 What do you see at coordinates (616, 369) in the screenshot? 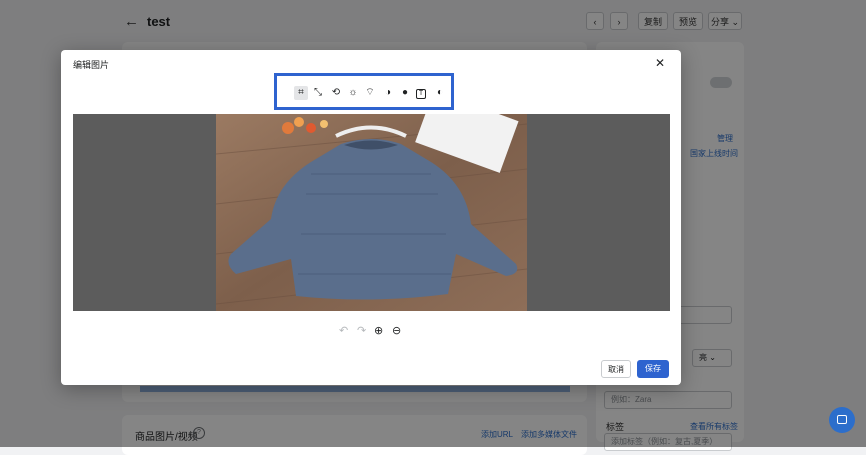
I see `cancel-button: 取消` at bounding box center [616, 369].